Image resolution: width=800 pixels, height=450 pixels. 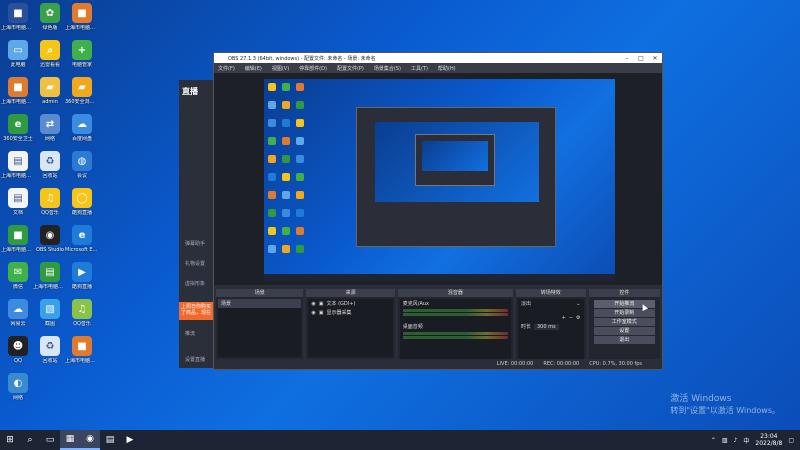 I want to click on desktop-icon: ⌕ 迅雷看看, so click(x=50, y=59).